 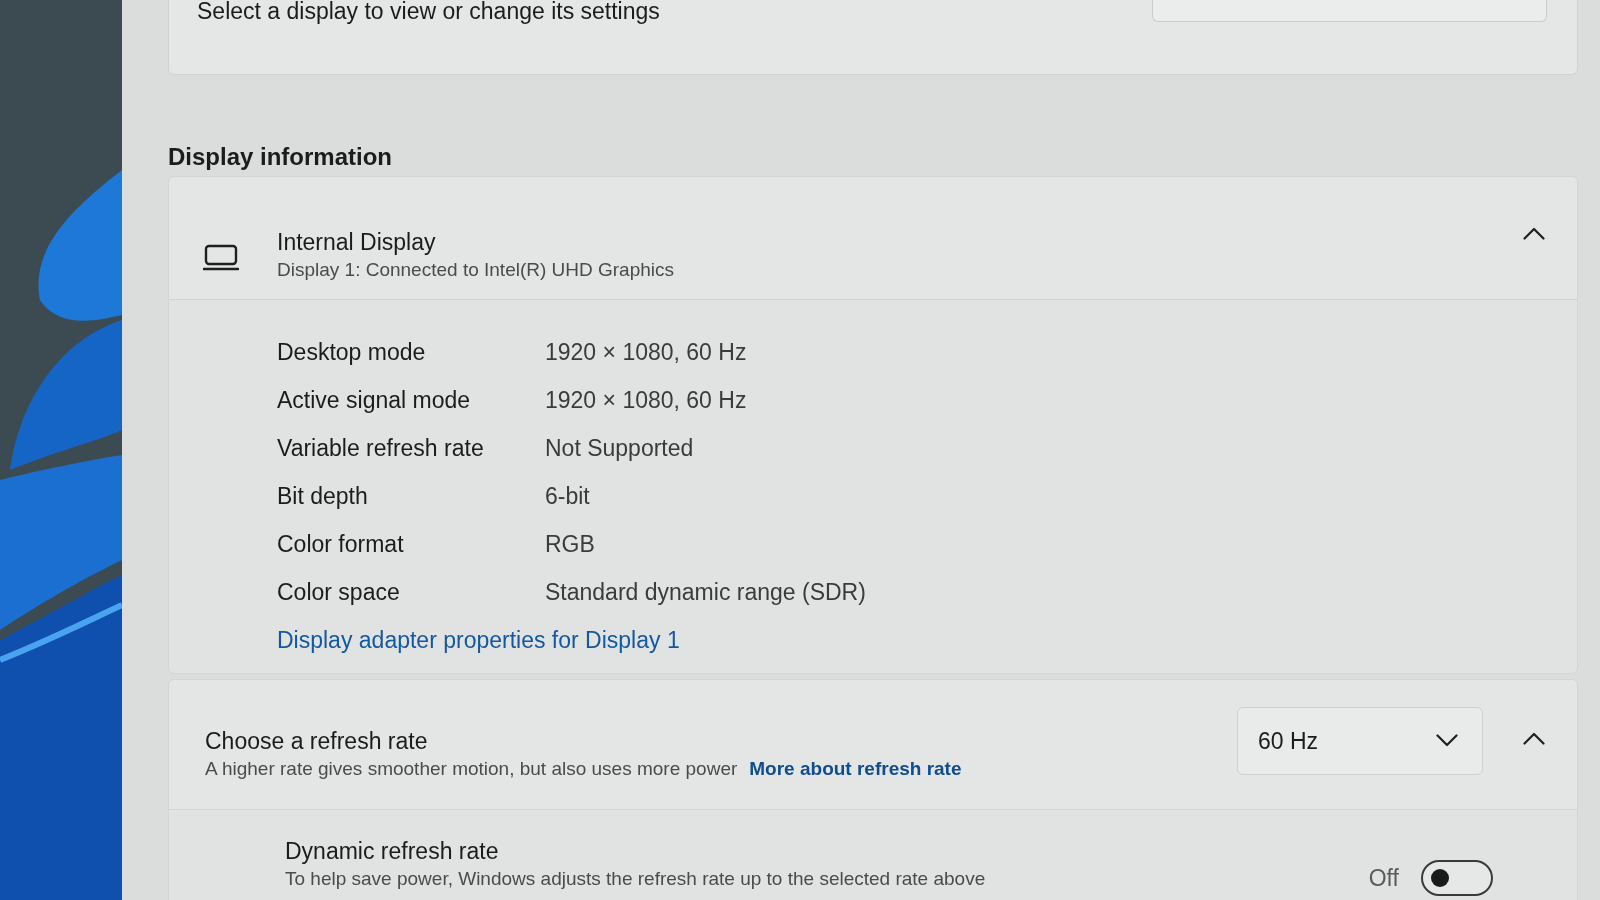 What do you see at coordinates (392, 851) in the screenshot?
I see `dynamic-refresh-title: Dynamic refresh rate` at bounding box center [392, 851].